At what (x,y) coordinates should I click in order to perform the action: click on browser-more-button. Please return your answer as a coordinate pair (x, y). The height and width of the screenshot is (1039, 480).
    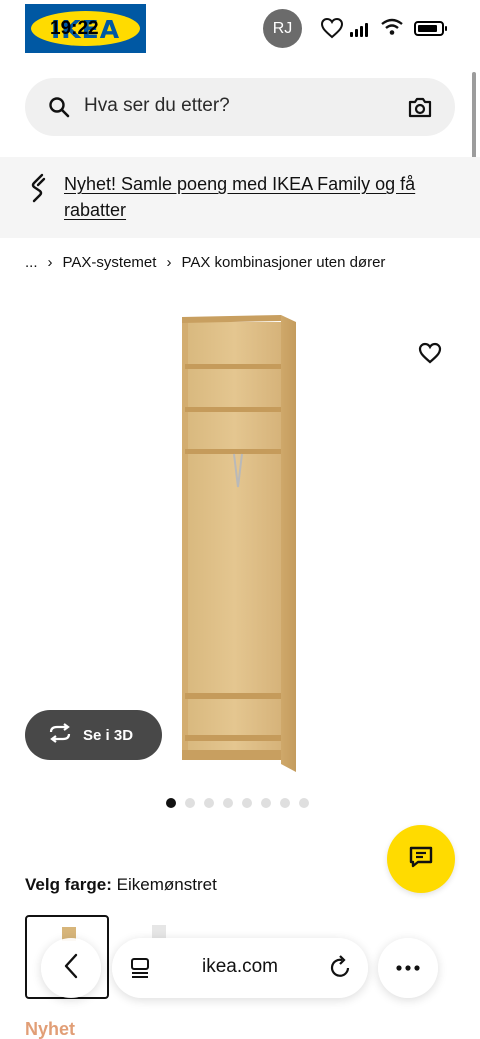
    Looking at the image, I should click on (408, 968).